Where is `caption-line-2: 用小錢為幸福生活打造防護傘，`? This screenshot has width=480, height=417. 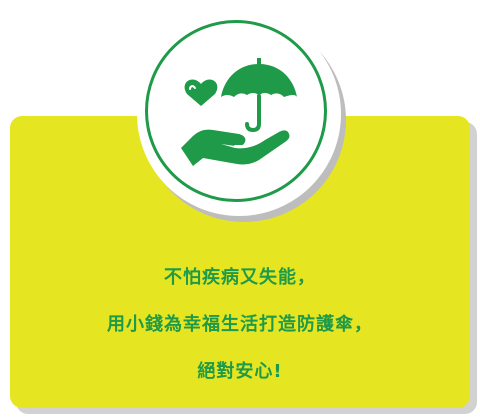
caption-line-2: 用小錢為幸福生活打造防護傘， is located at coordinates (240, 324).